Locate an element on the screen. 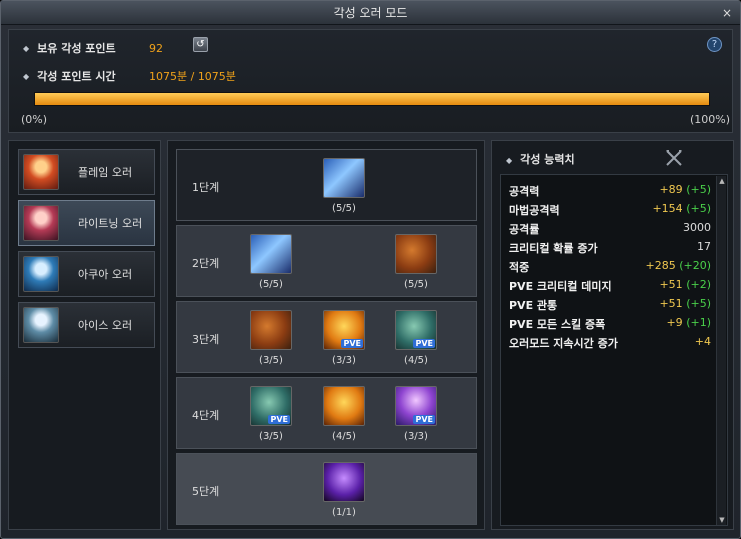  stat-value: 17 is located at coordinates (704, 246).